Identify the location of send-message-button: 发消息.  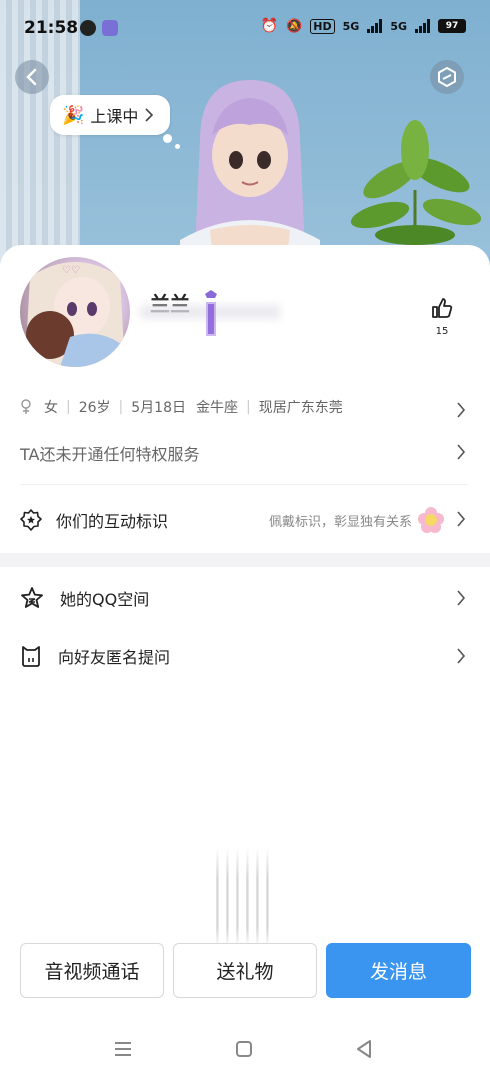
(398, 970).